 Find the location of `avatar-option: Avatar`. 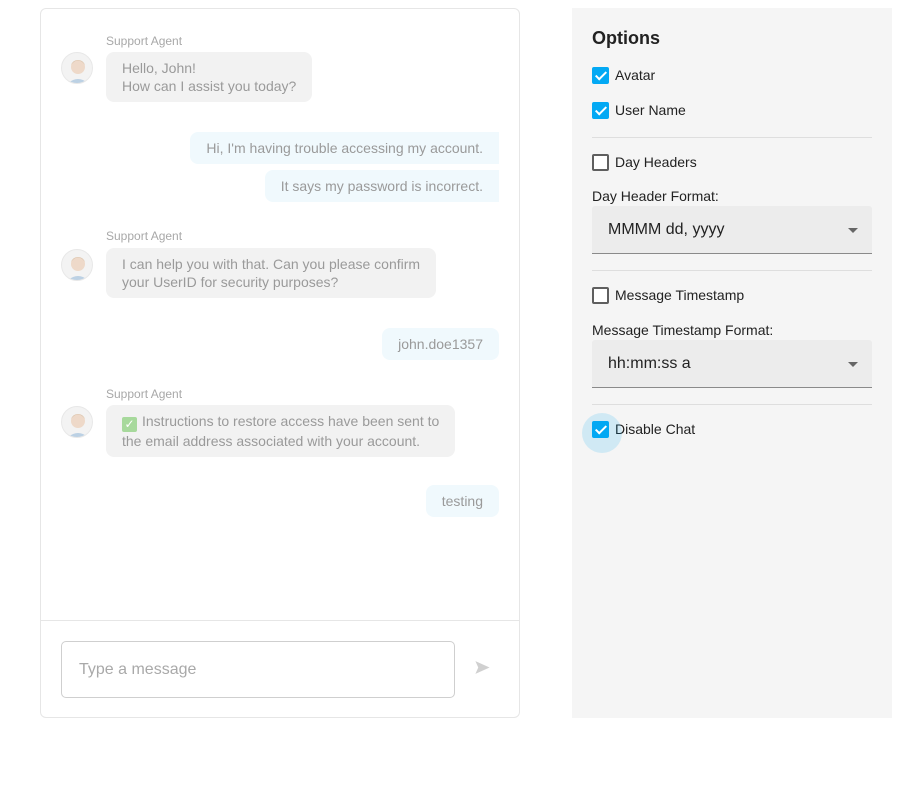

avatar-option: Avatar is located at coordinates (623, 75).